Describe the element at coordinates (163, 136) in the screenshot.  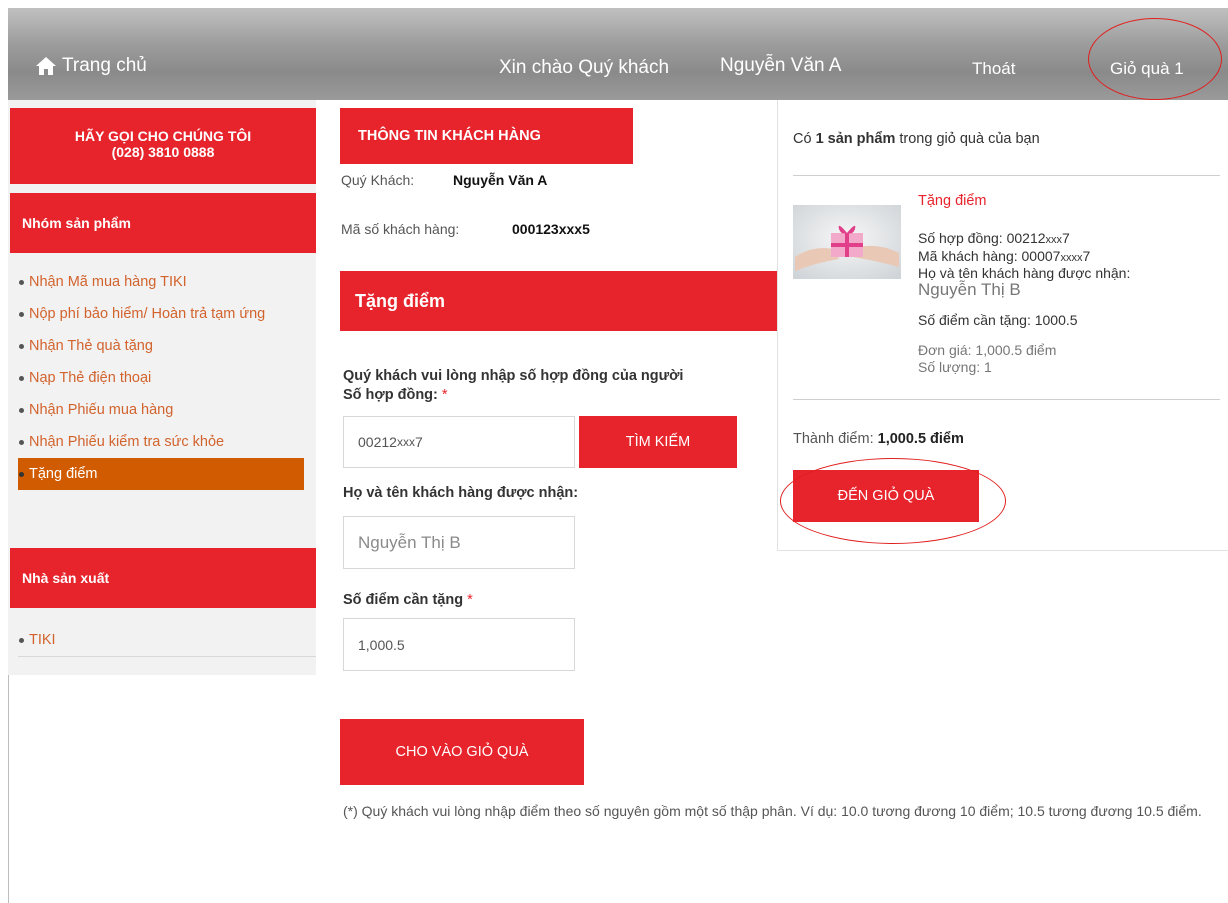
I see `call-us-title: HÃY GỌI CHO CHÚNG TÔI` at that location.